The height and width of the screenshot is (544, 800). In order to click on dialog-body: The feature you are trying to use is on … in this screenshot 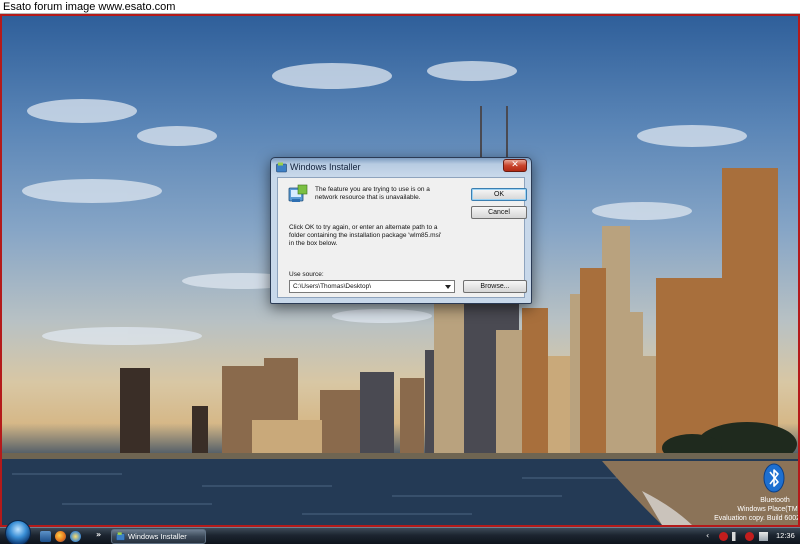, I will do `click(402, 237)`.